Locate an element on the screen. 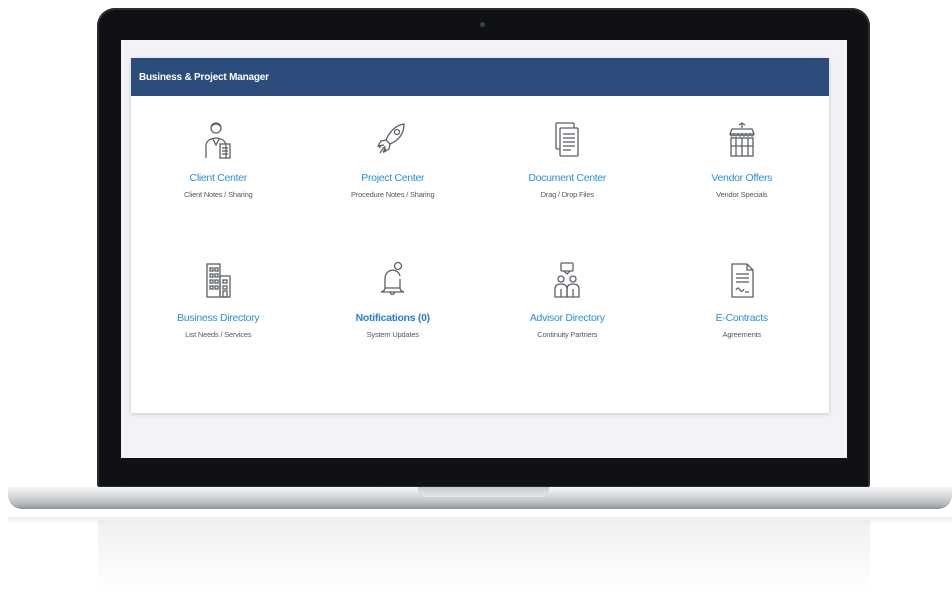 Image resolution: width=952 pixels, height=591 pixels. tile-title: E-Contracts is located at coordinates (742, 318).